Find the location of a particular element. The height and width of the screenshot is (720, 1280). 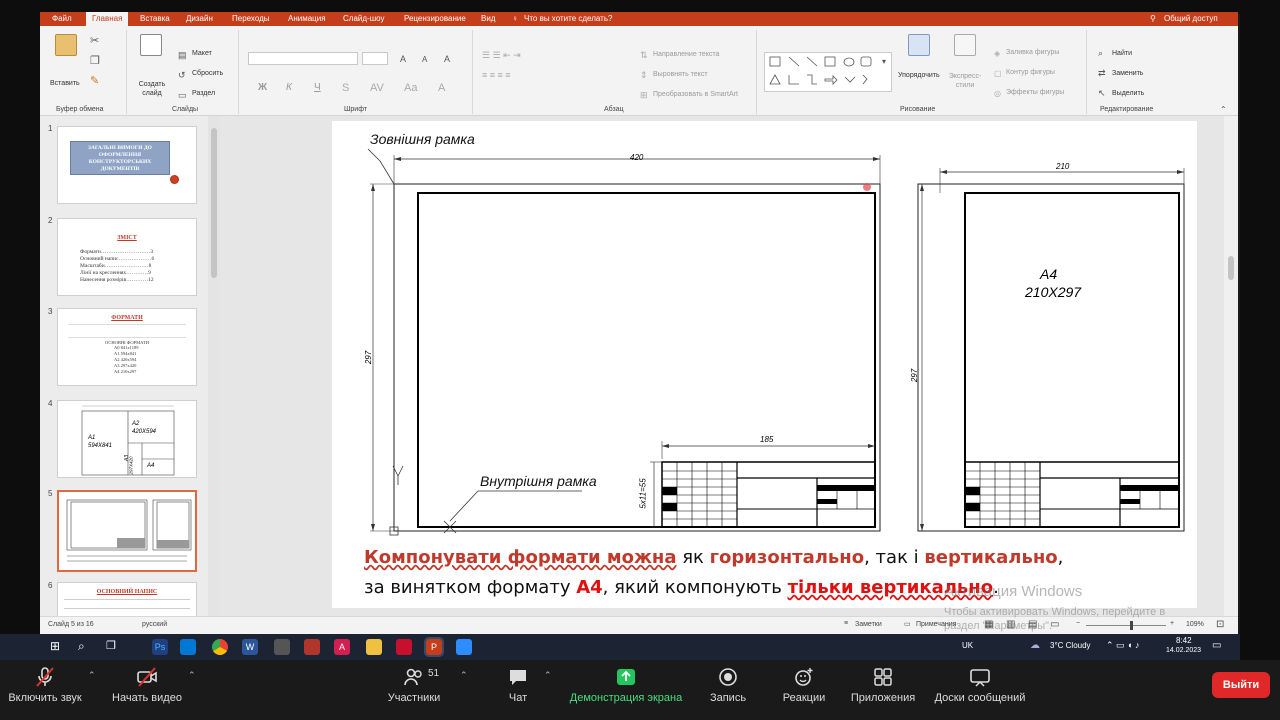

clock-date: 14.02.2023 is located at coordinates (1183, 650).